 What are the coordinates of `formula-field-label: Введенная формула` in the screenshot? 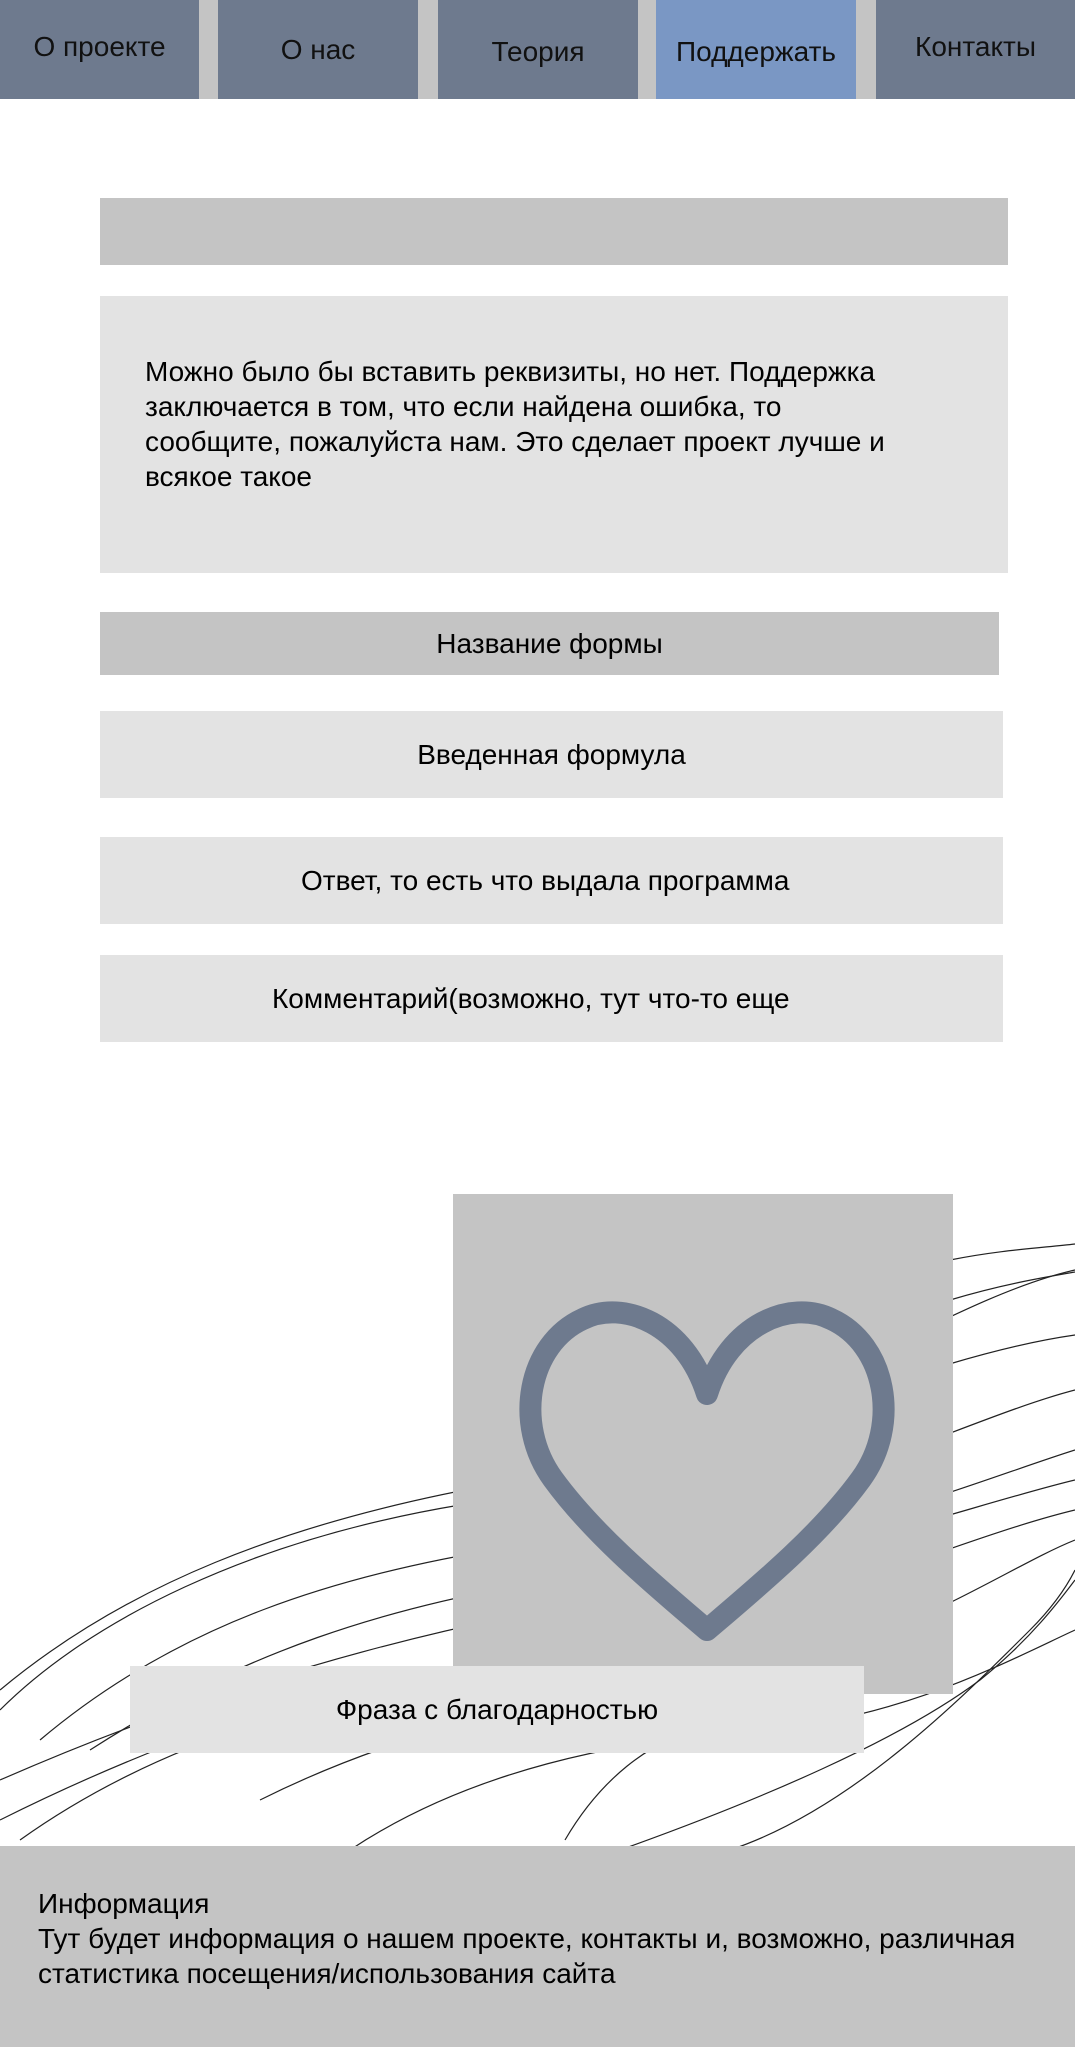 It's located at (551, 754).